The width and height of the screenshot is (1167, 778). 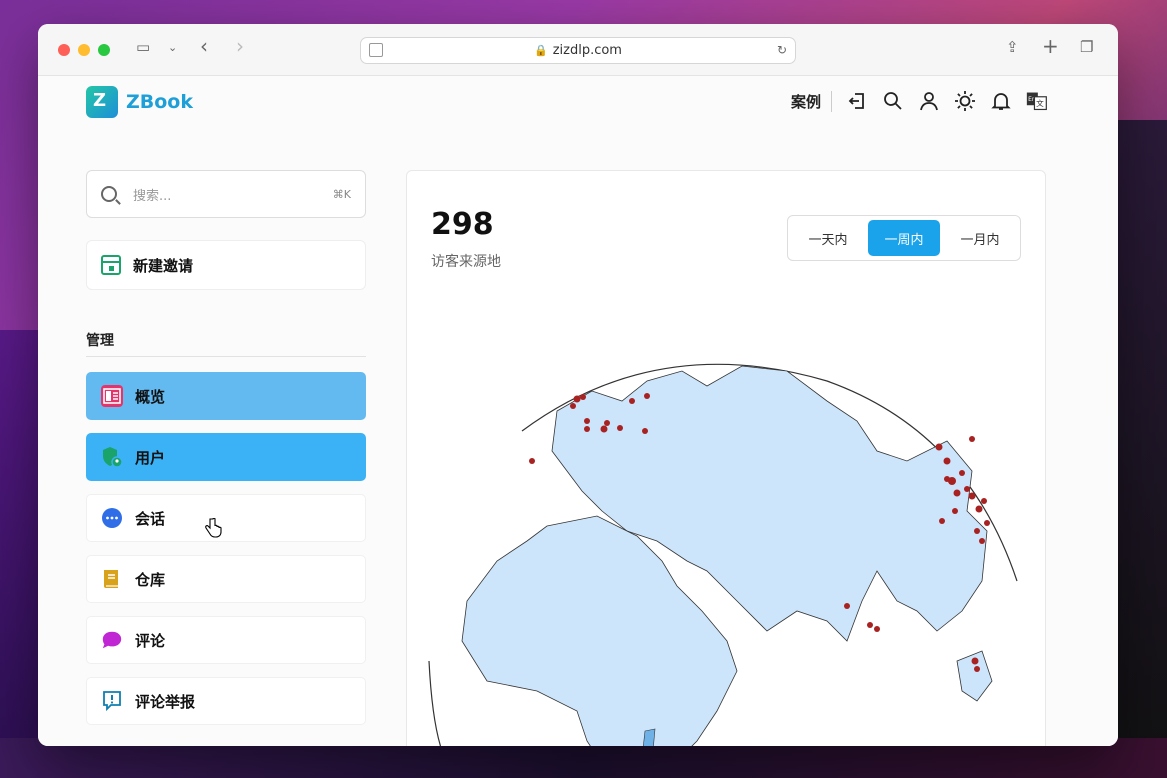 I want to click on report-icon, so click(x=112, y=701).